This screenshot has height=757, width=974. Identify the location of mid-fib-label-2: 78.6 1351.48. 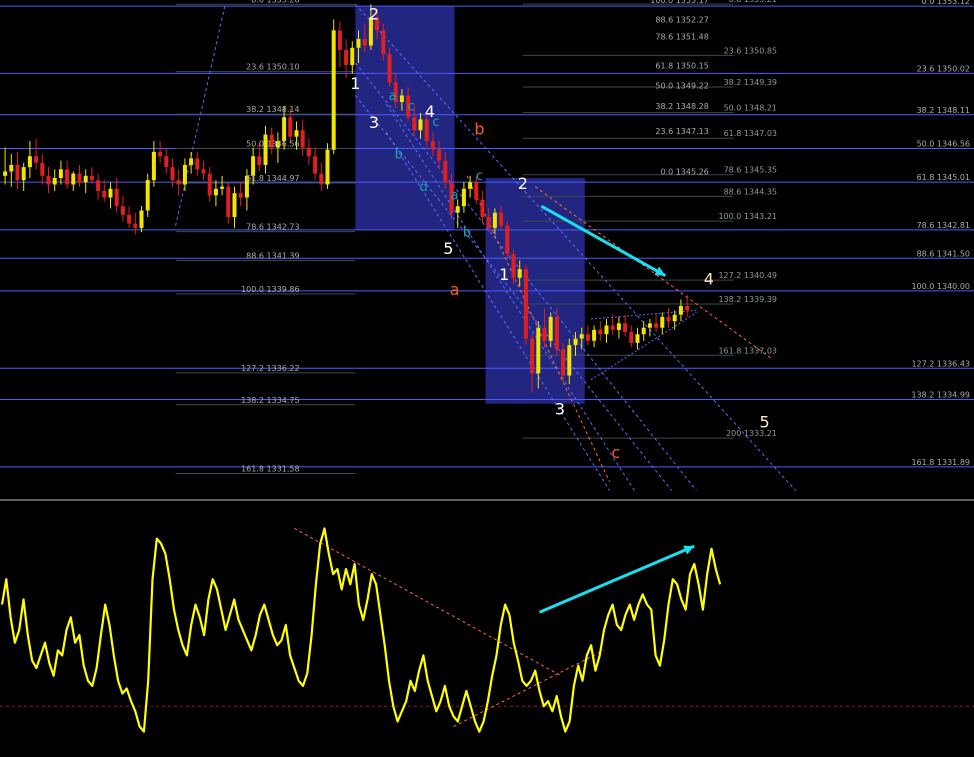
(681, 37).